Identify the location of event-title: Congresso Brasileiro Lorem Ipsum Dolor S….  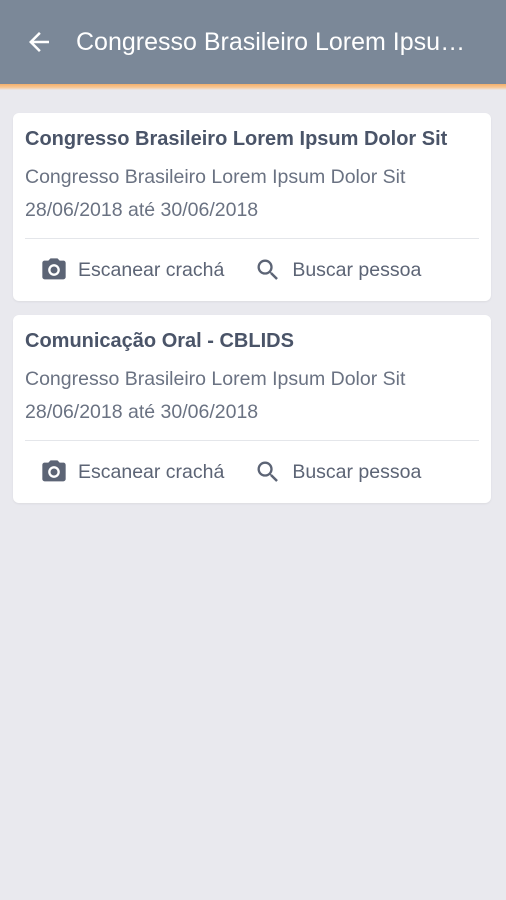
(236, 139).